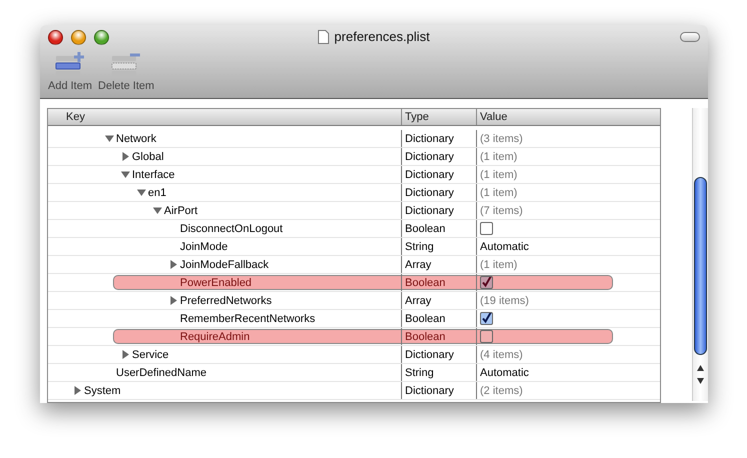 This screenshot has height=458, width=747. I want to click on table-row: PowerEnabled Boolean, so click(354, 283).